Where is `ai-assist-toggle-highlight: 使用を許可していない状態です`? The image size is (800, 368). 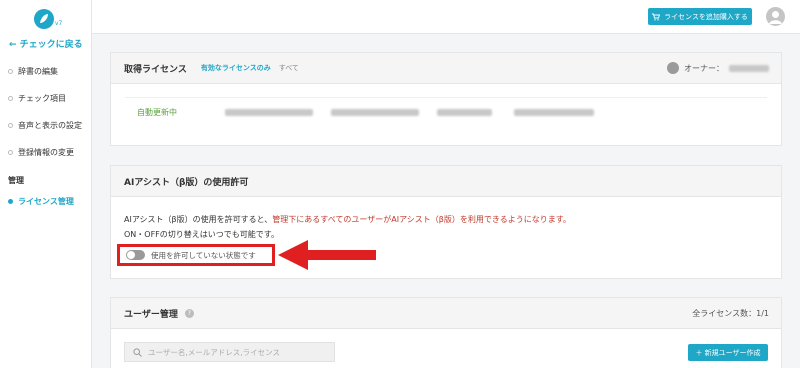 ai-assist-toggle-highlight: 使用を許可していない状態です is located at coordinates (196, 255).